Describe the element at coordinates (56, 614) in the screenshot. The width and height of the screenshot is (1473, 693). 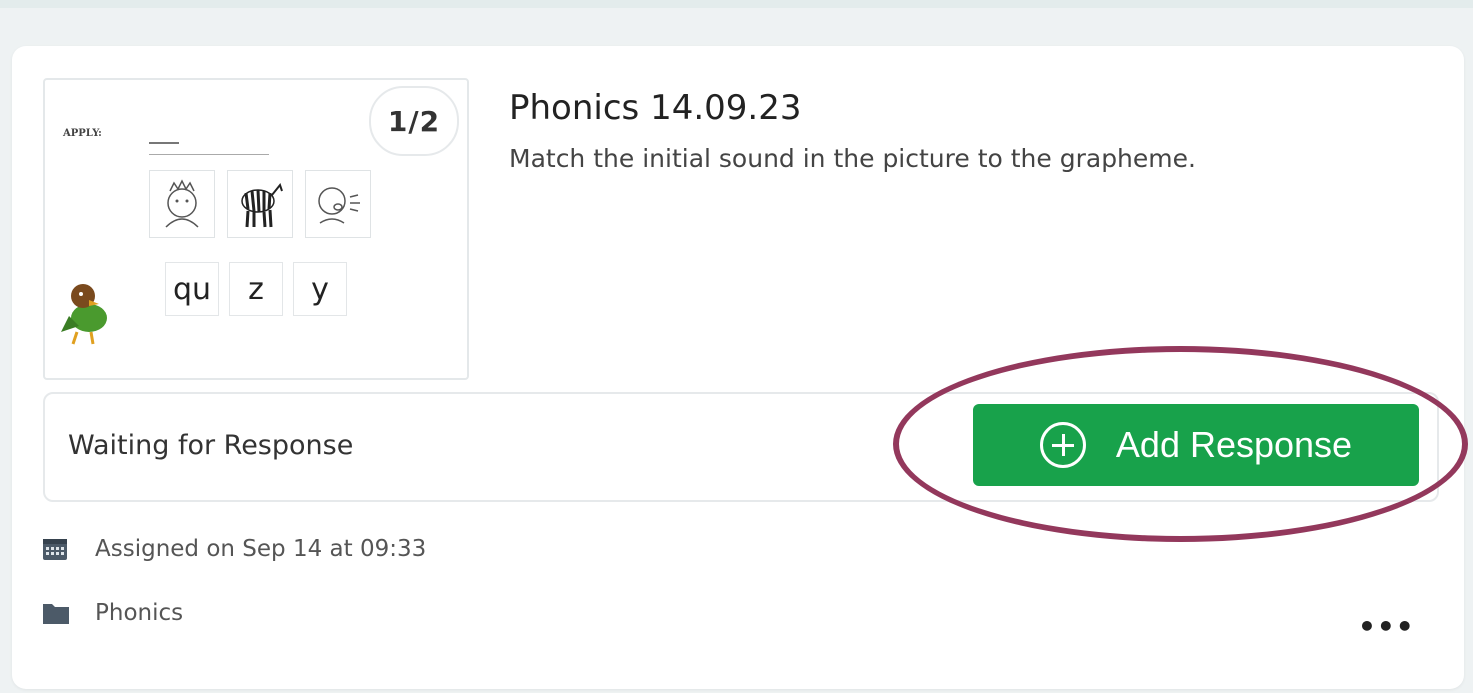
I see `folder-icon` at that location.